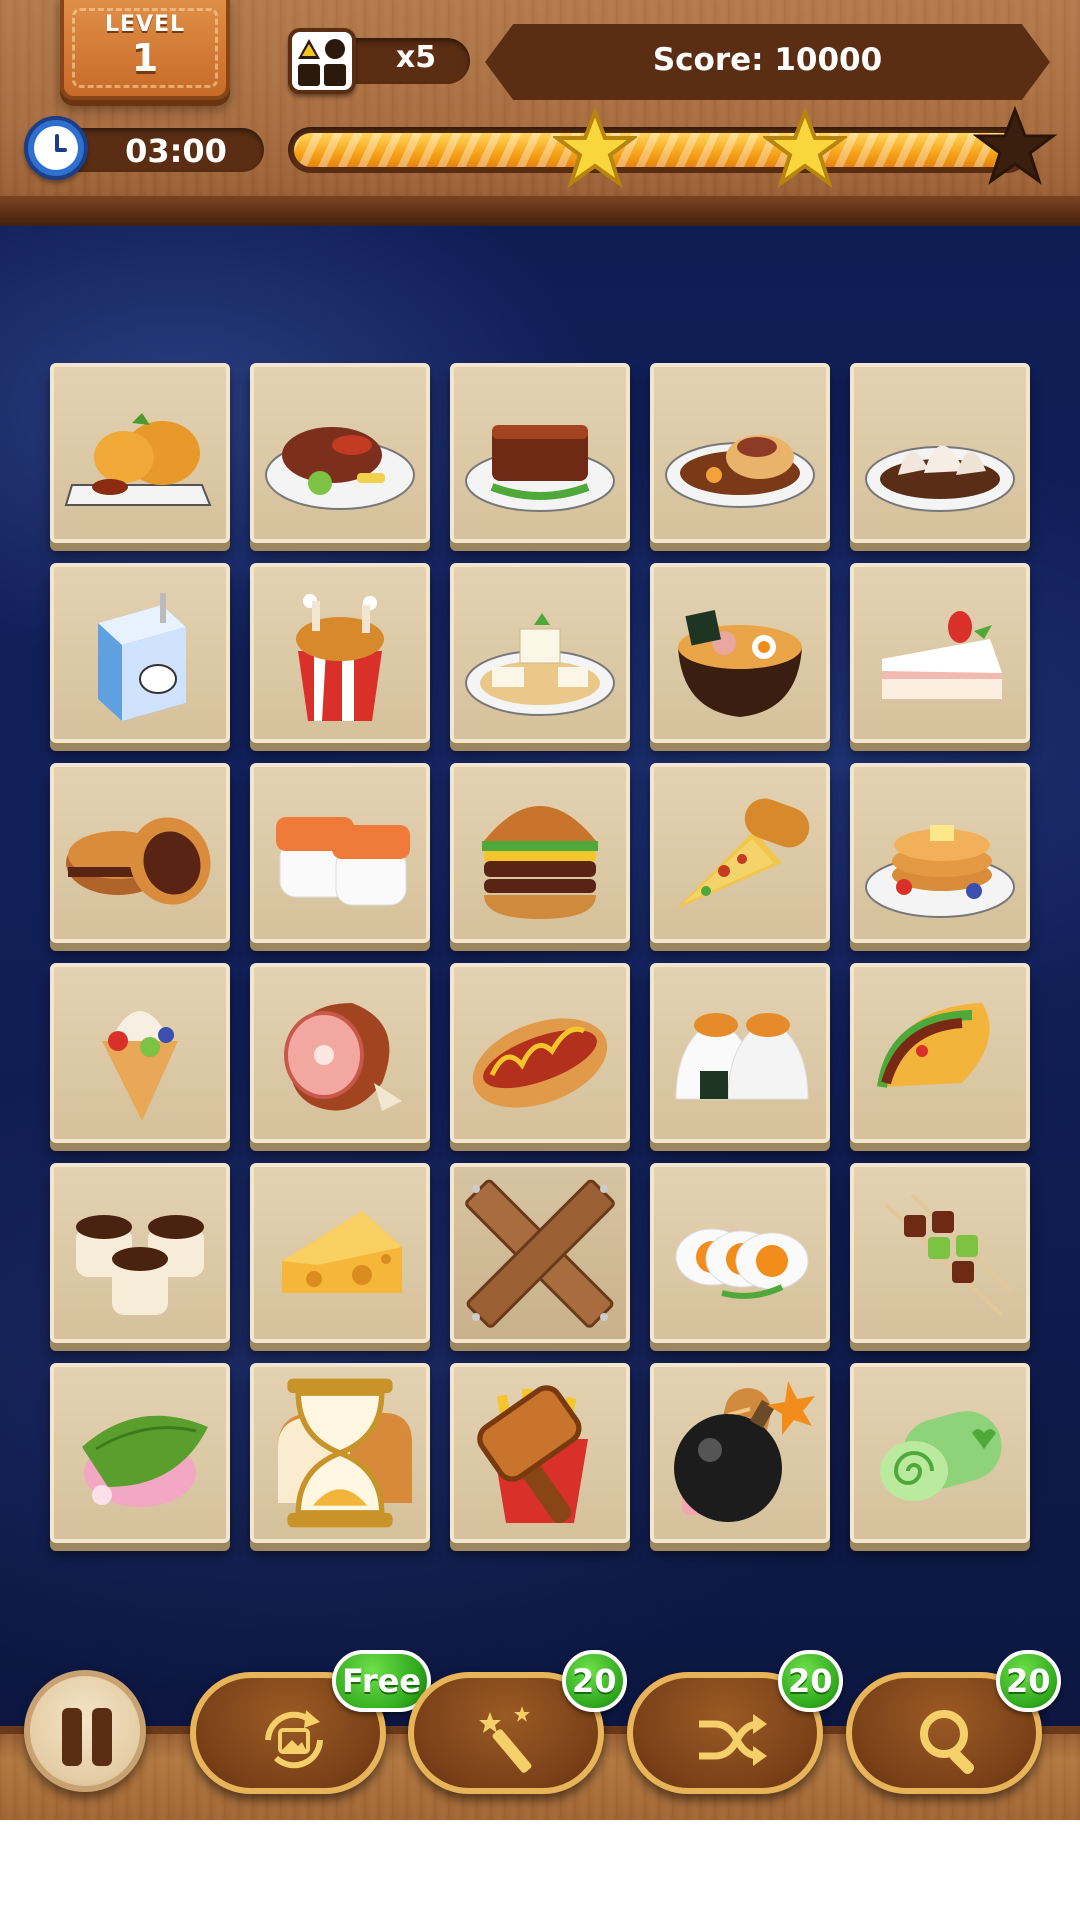  I want to click on tile-tofu, so click(540, 653).